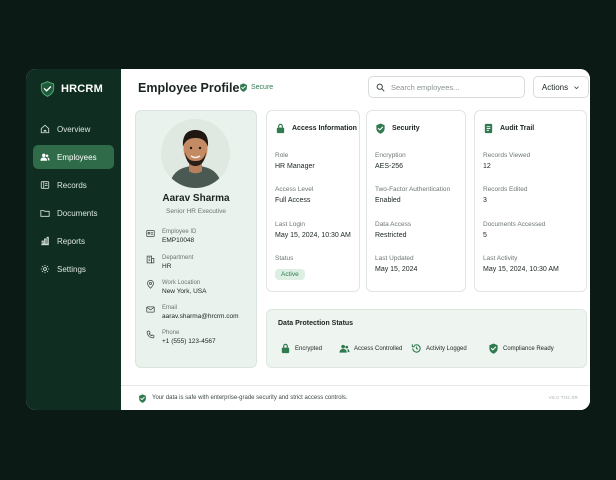 Image resolution: width=616 pixels, height=480 pixels. Describe the element at coordinates (521, 348) in the screenshot. I see `protection-item-compliance-ready: Compliance Ready` at that location.